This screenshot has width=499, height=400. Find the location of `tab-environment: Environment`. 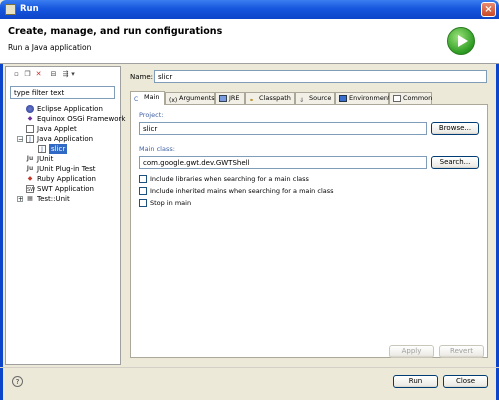

tab-environment: Environment is located at coordinates (363, 98).